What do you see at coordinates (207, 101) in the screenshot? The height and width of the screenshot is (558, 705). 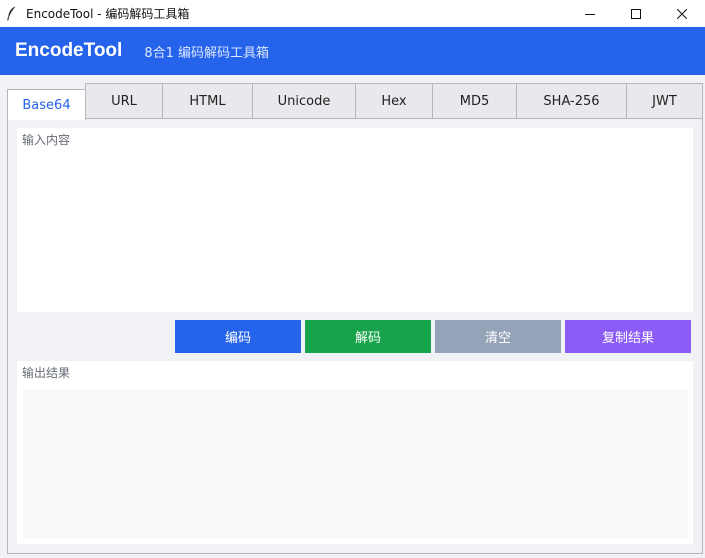 I see `tab-html: HTML` at bounding box center [207, 101].